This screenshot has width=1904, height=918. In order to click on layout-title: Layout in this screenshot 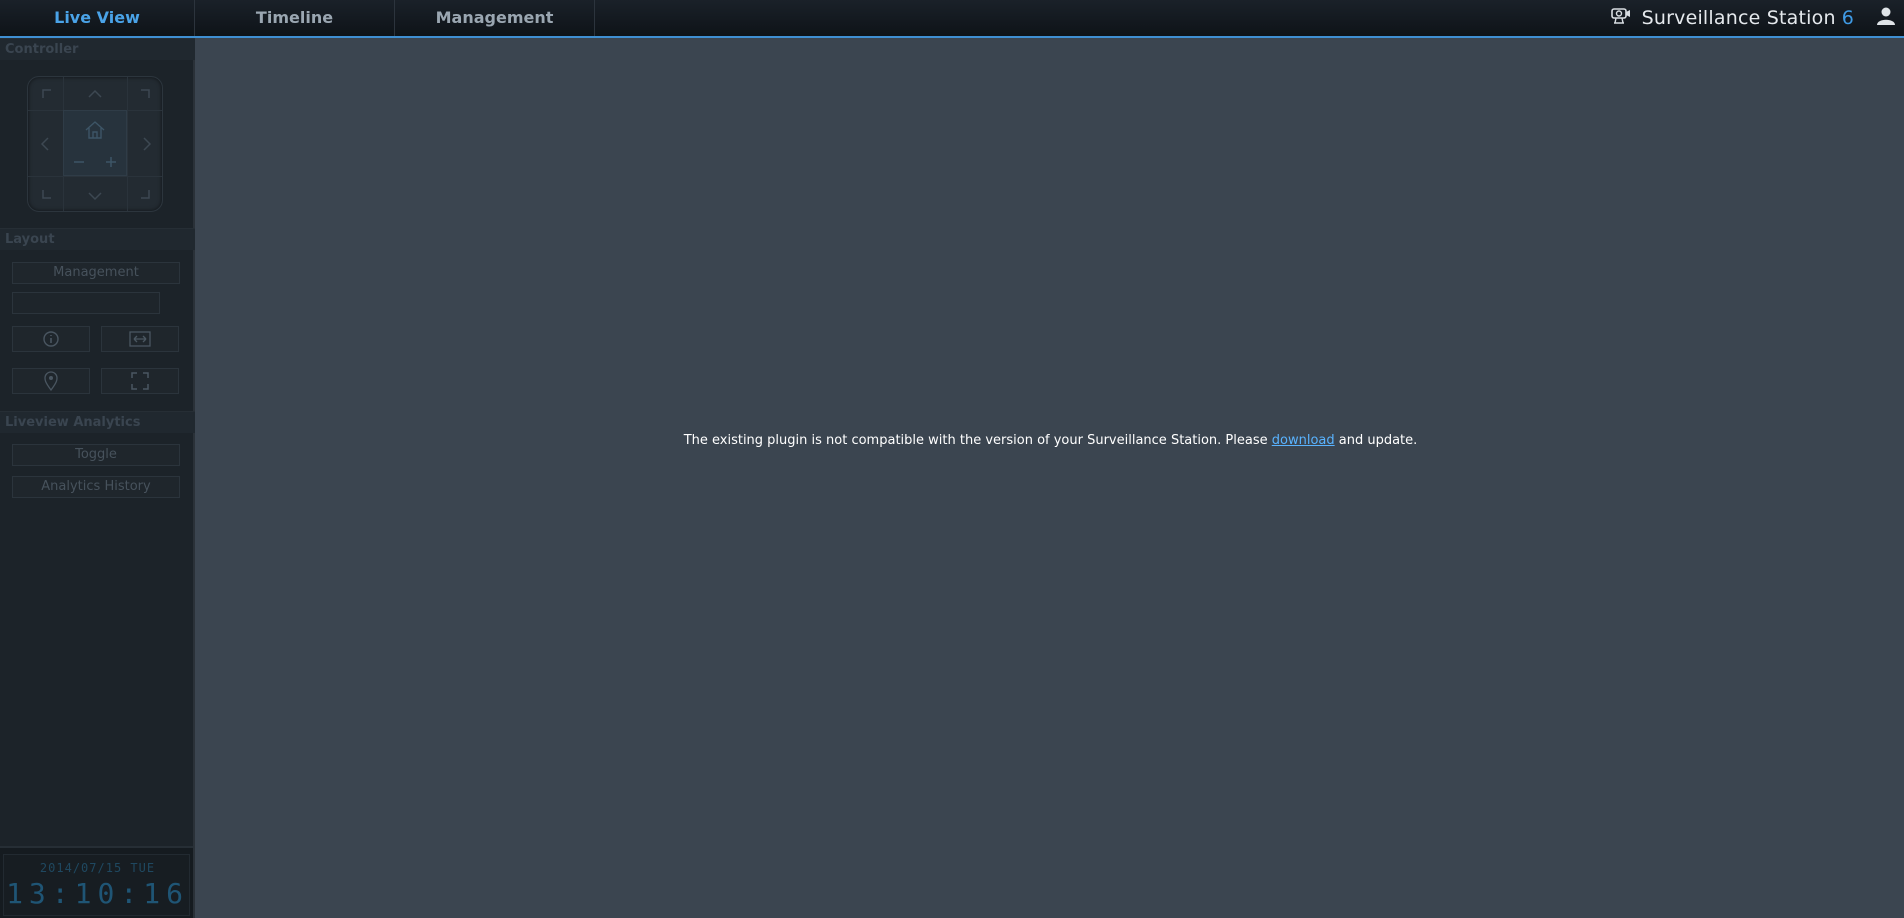, I will do `click(30, 239)`.